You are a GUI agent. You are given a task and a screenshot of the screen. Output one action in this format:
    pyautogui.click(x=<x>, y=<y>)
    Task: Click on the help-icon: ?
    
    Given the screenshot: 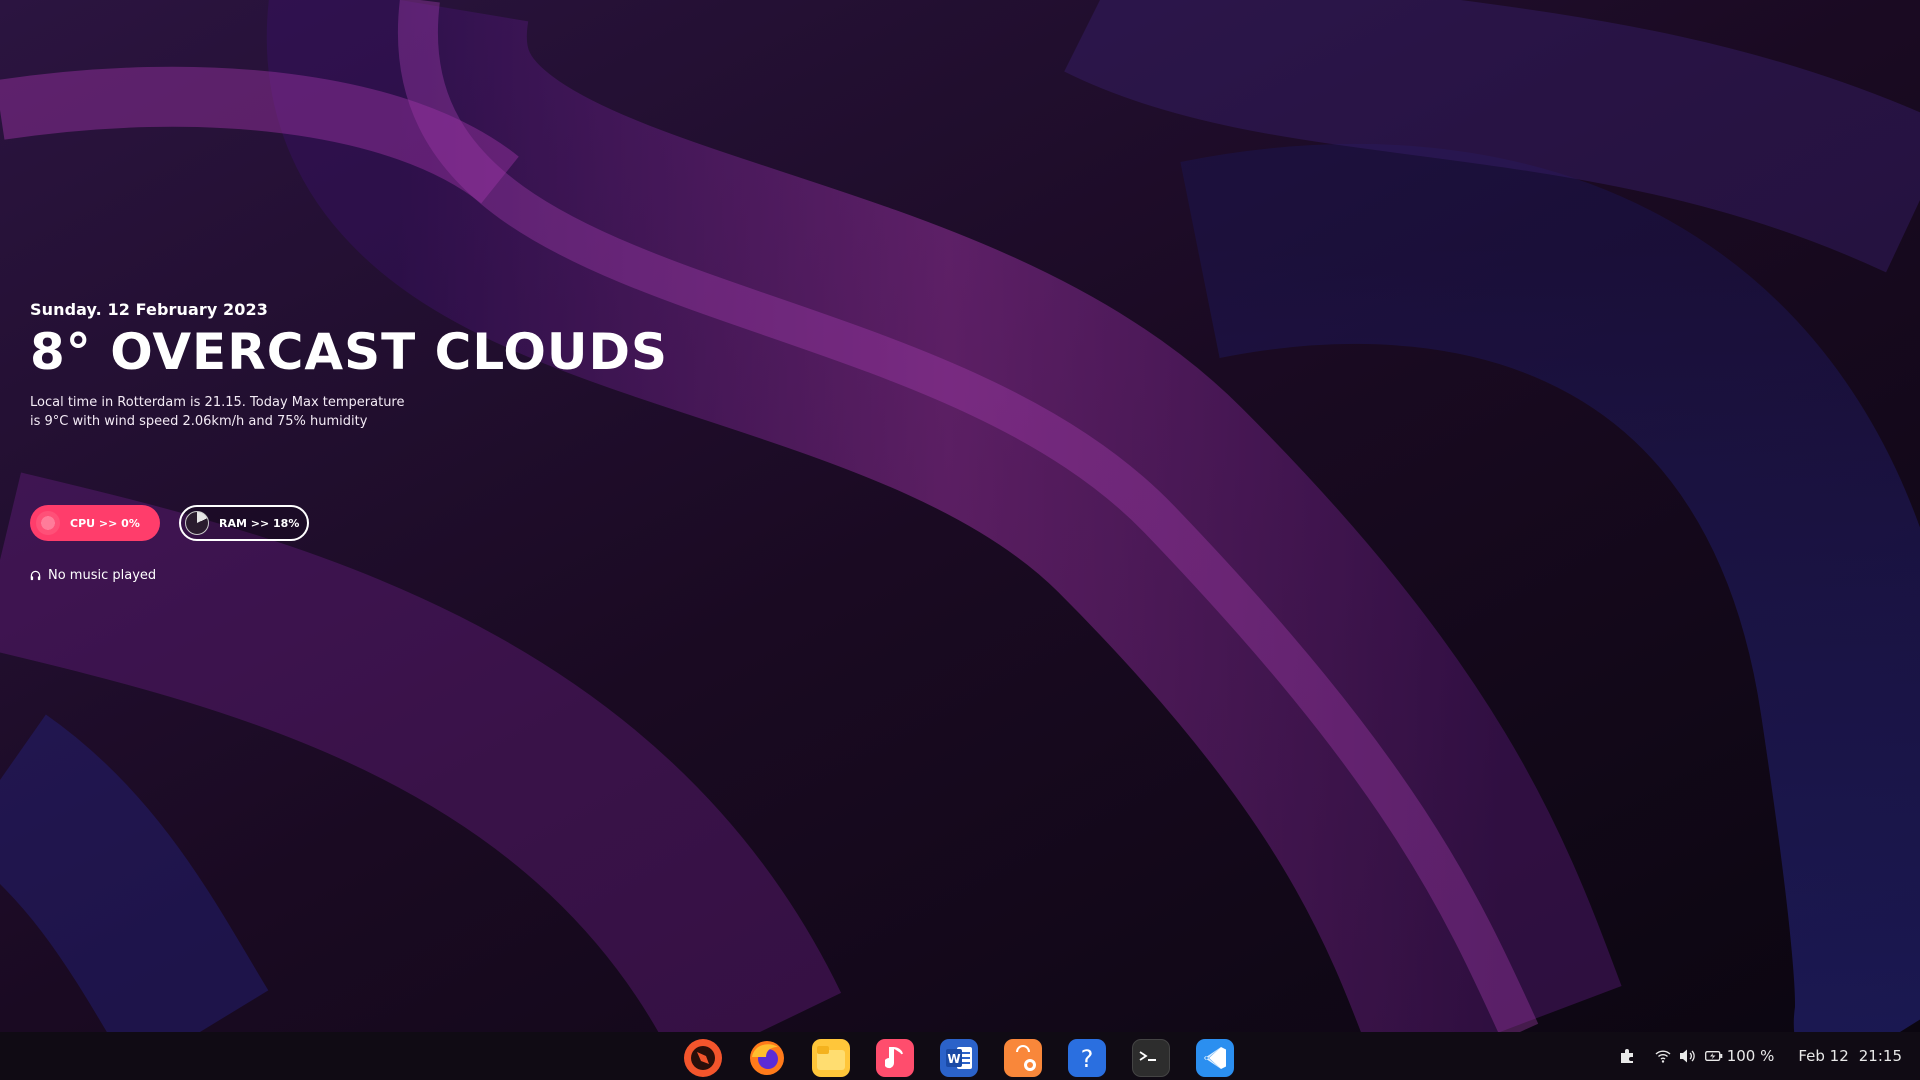 What is the action you would take?
    pyautogui.click(x=1087, y=1058)
    